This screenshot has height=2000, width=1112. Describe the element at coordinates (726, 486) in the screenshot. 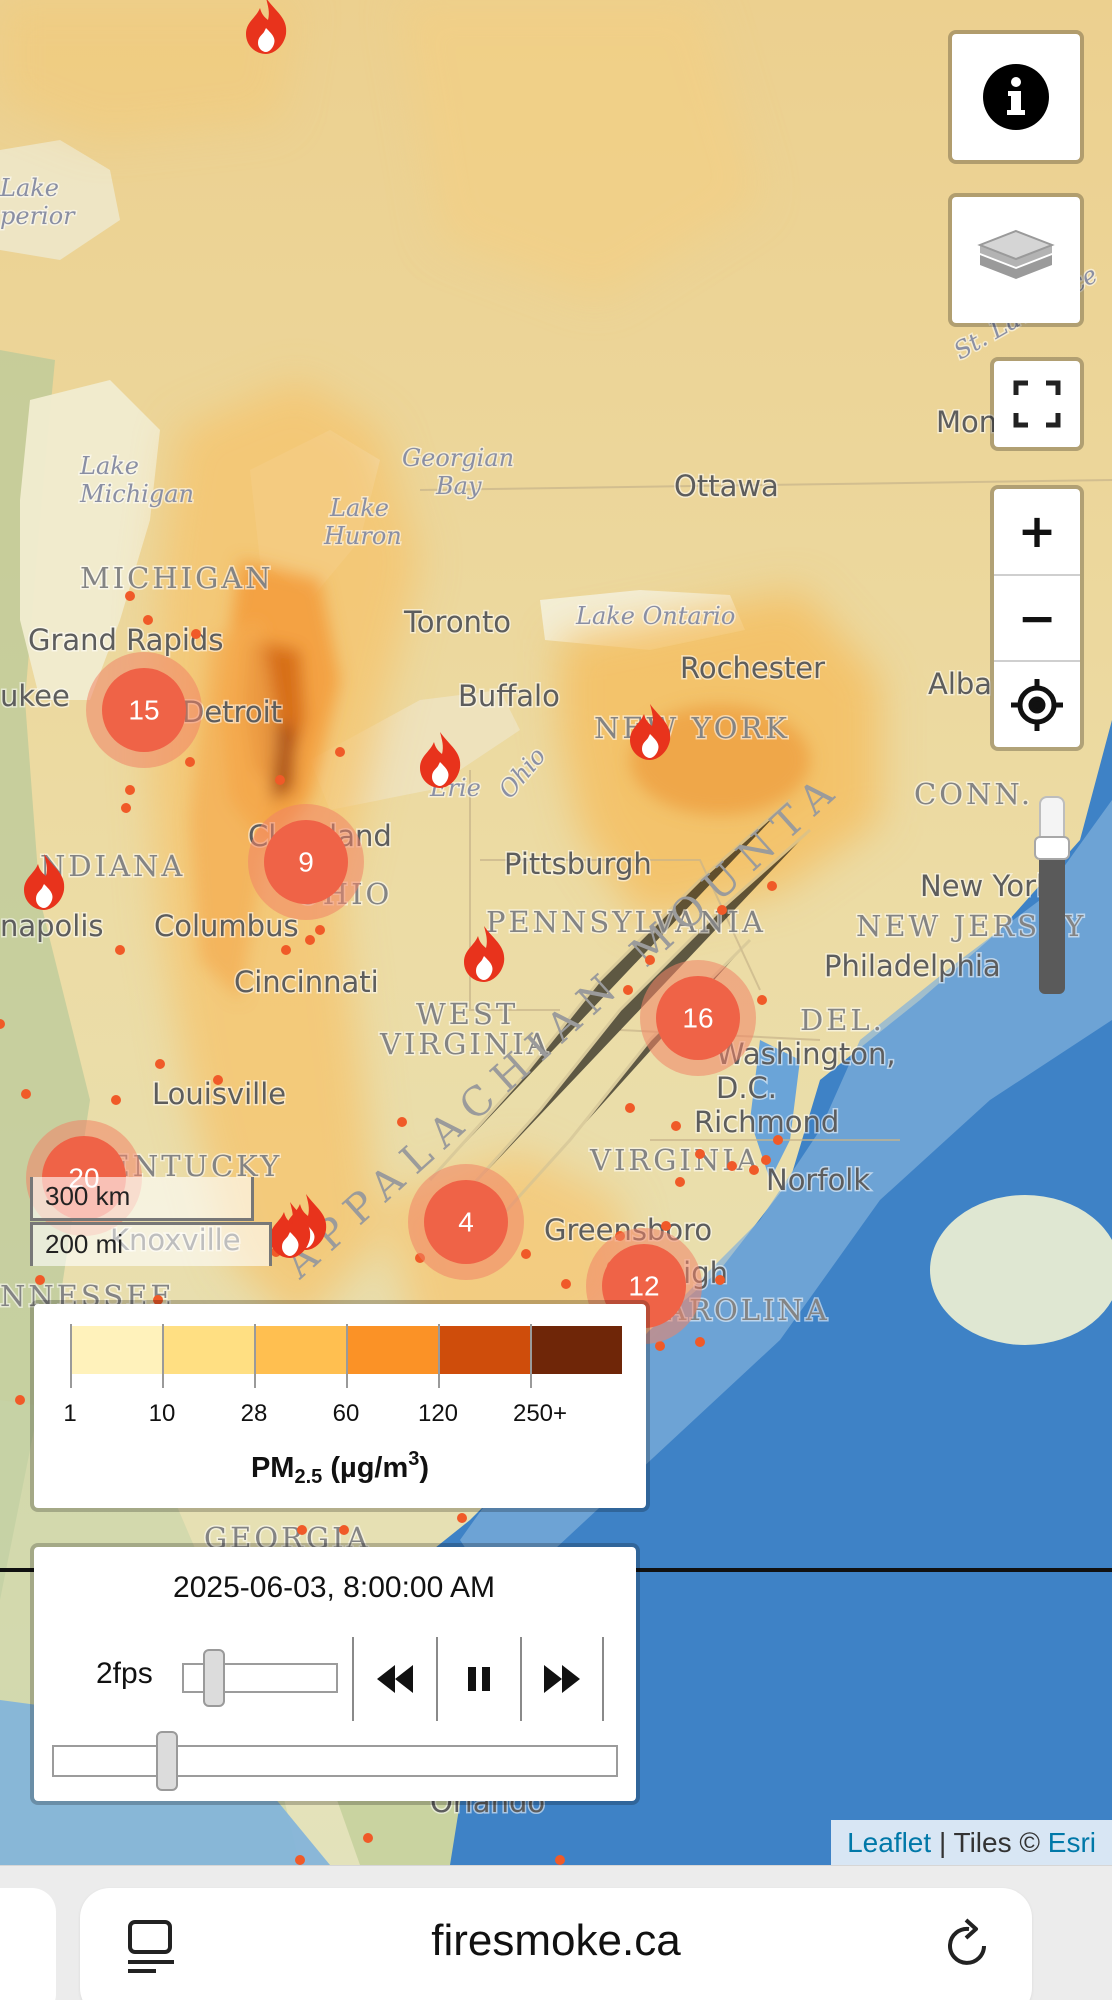

I see `map-label-ottawa: Ottawa` at that location.